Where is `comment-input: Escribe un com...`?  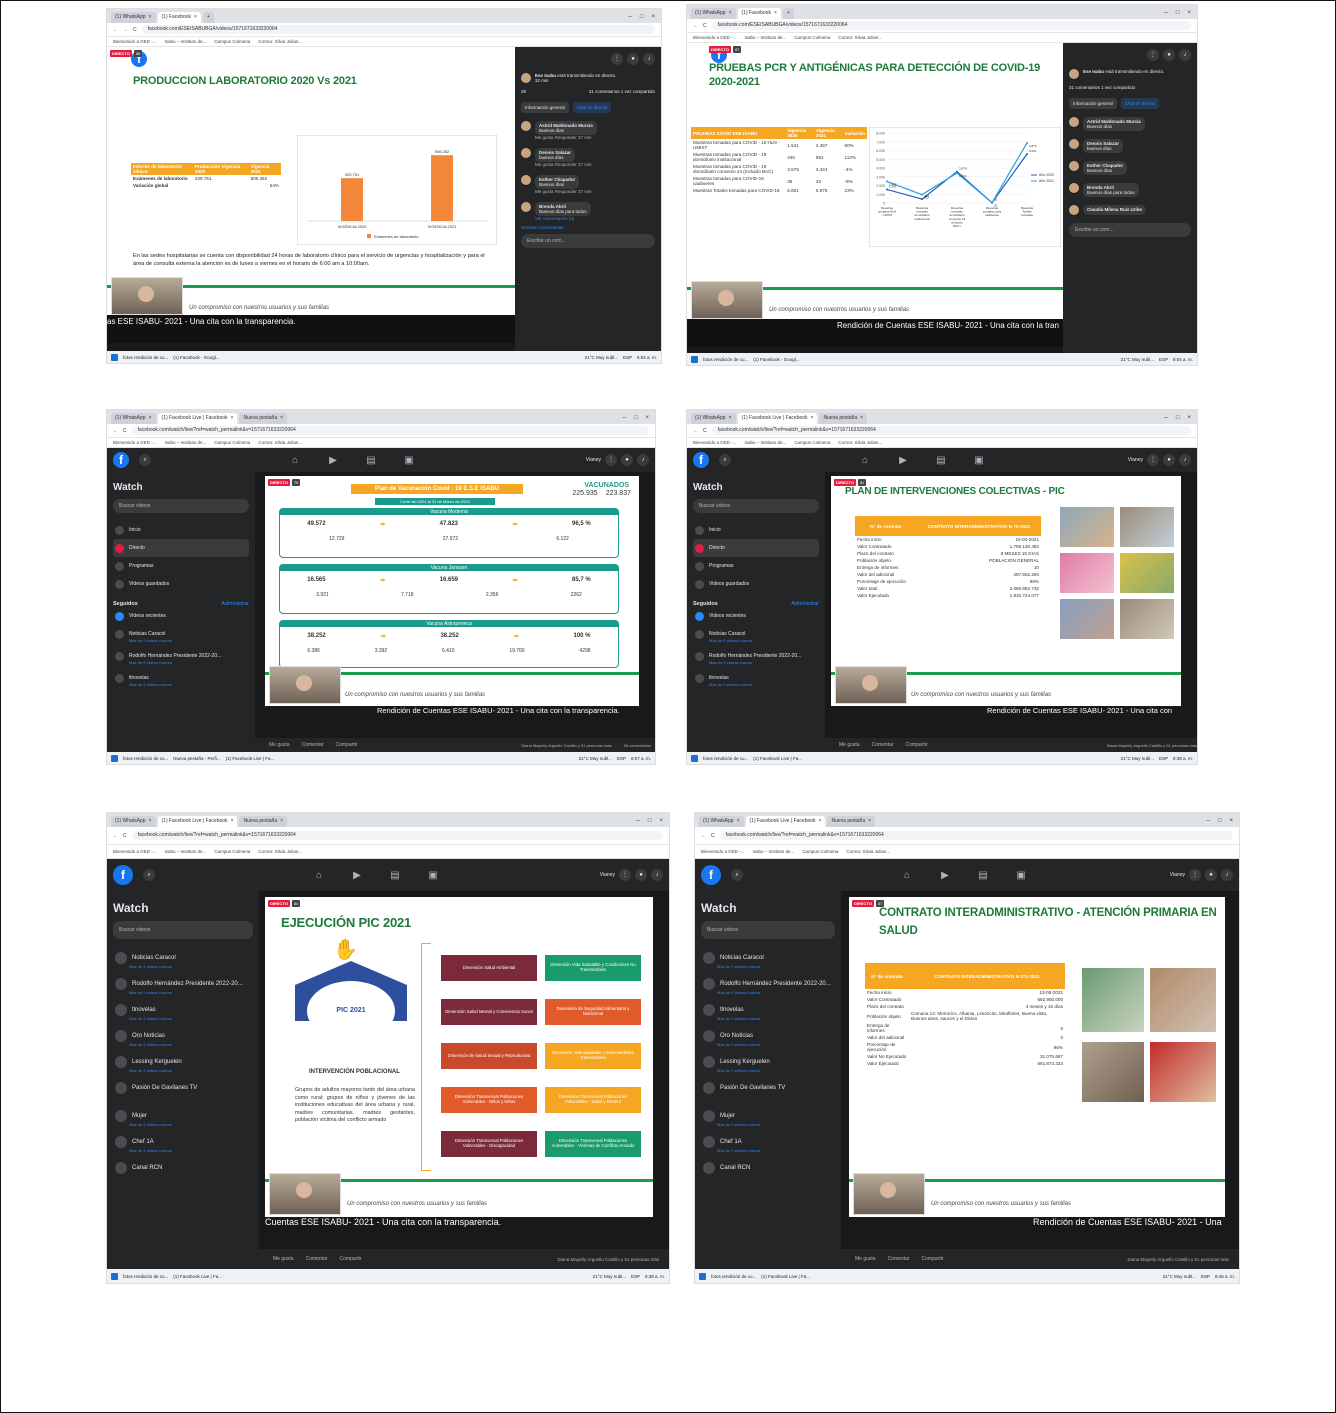
comment-input: Escribe un com... is located at coordinates (1130, 230).